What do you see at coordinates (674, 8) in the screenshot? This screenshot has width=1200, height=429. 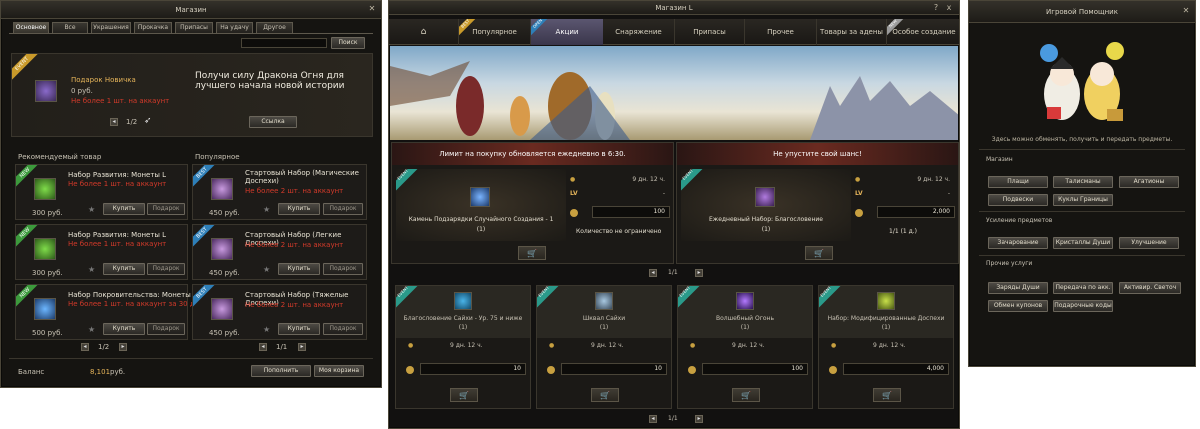 I see `shop-l-titlebar: Магазин L` at bounding box center [674, 8].